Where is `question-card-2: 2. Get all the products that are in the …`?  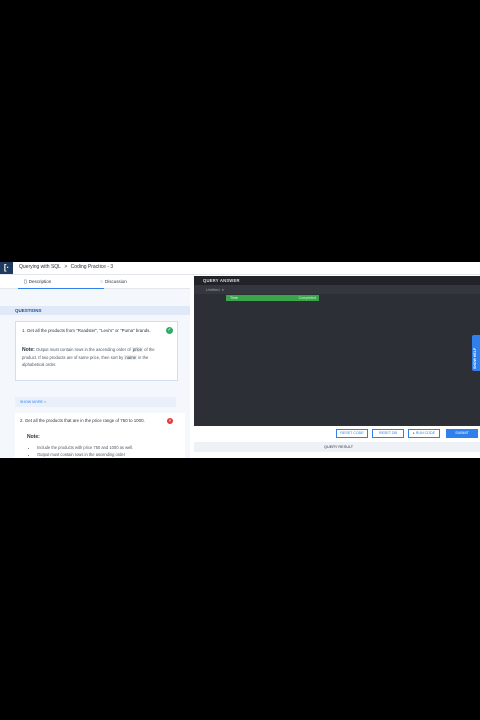
question-card-2: 2. Get all the products that are in the … is located at coordinates (100, 435).